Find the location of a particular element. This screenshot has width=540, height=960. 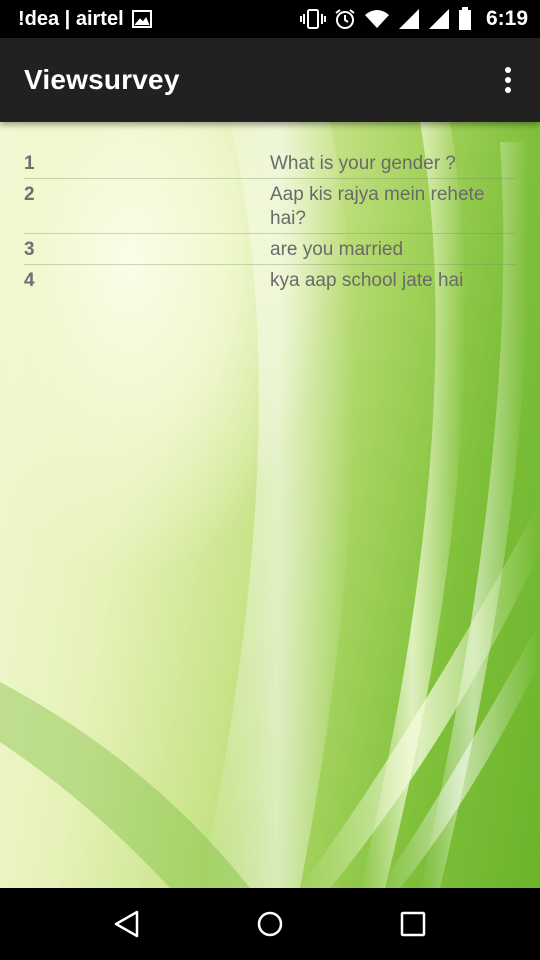

wifi-icon is located at coordinates (377, 19).